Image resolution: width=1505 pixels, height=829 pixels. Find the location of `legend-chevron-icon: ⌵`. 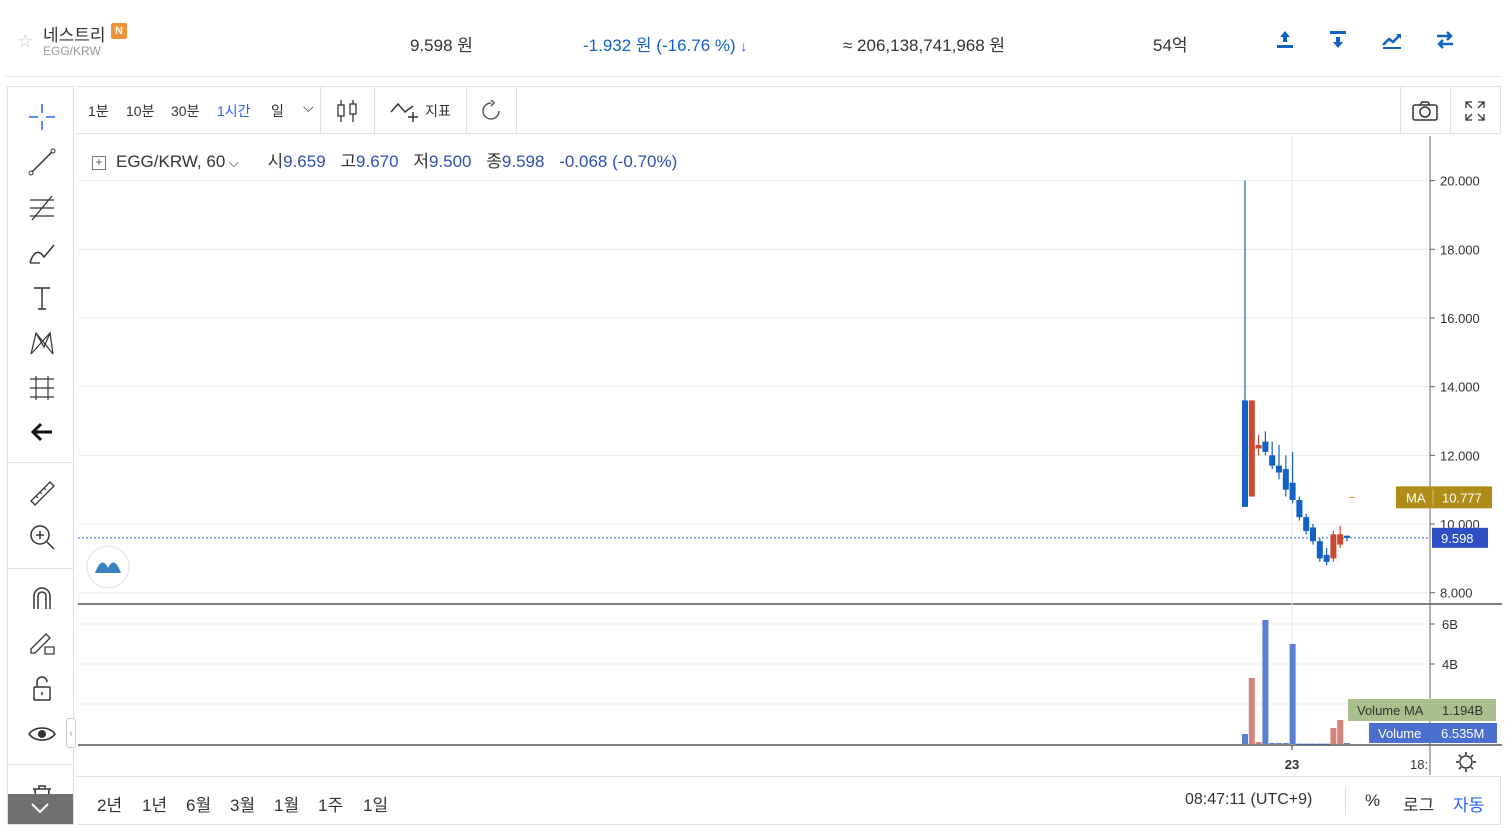

legend-chevron-icon: ⌵ is located at coordinates (232, 162).